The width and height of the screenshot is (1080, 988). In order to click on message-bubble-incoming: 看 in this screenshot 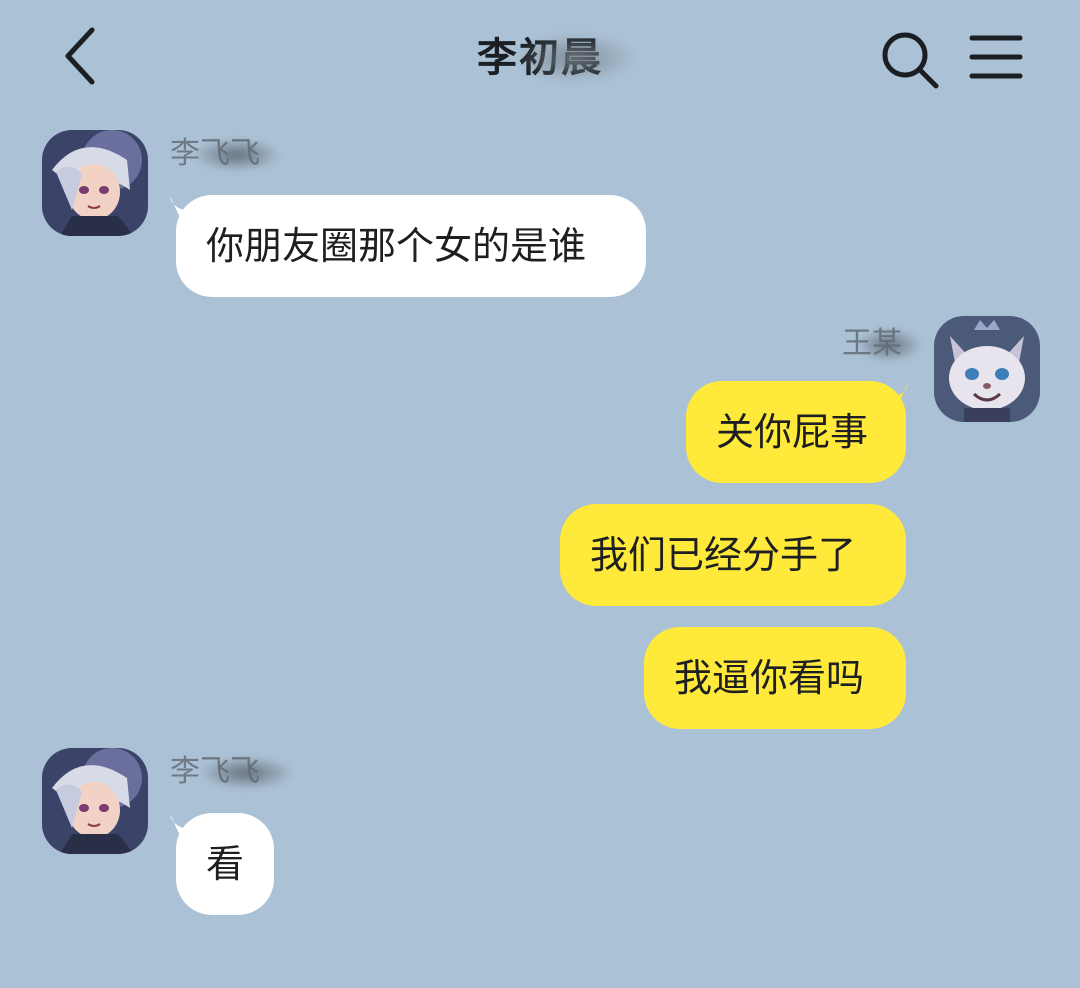, I will do `click(225, 864)`.